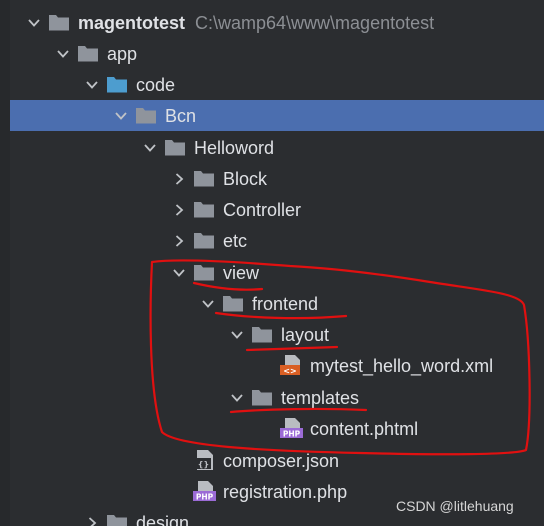 This screenshot has width=544, height=526. What do you see at coordinates (289, 370) in the screenshot?
I see `file-type-badge: <>` at bounding box center [289, 370].